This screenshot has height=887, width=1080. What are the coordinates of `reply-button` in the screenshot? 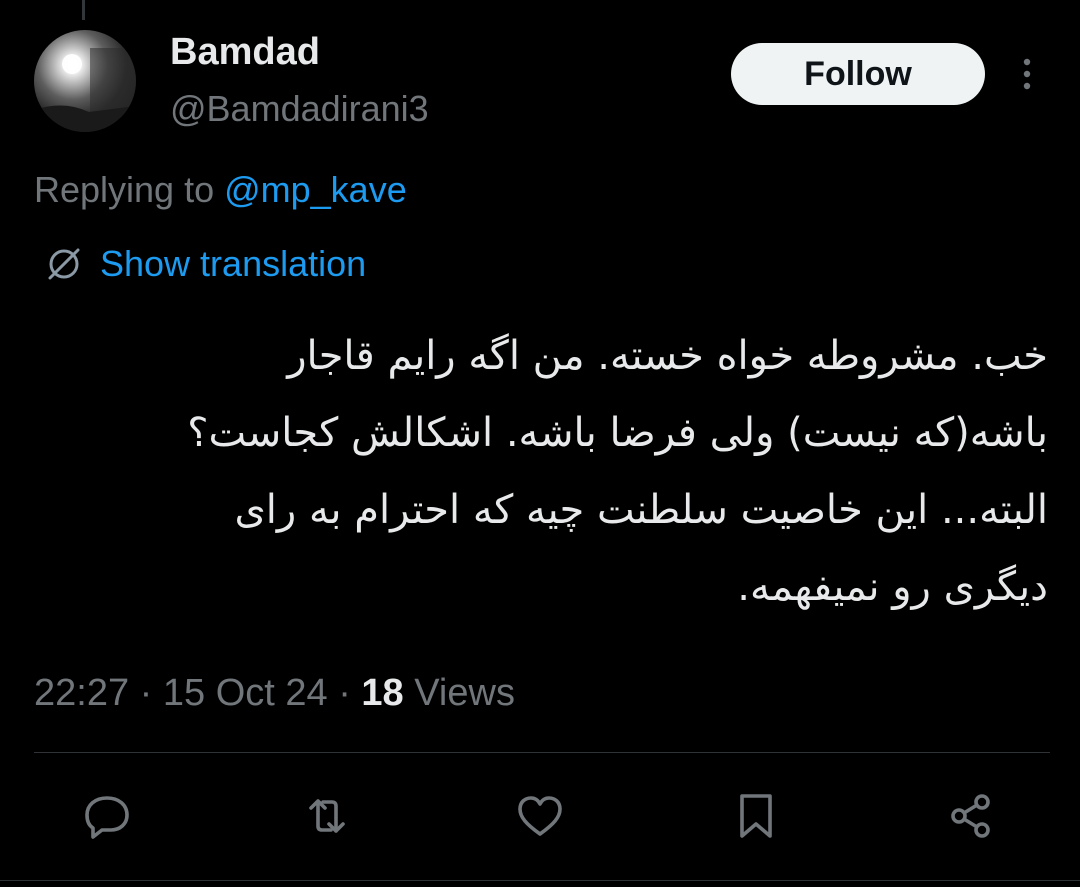 It's located at (107, 816).